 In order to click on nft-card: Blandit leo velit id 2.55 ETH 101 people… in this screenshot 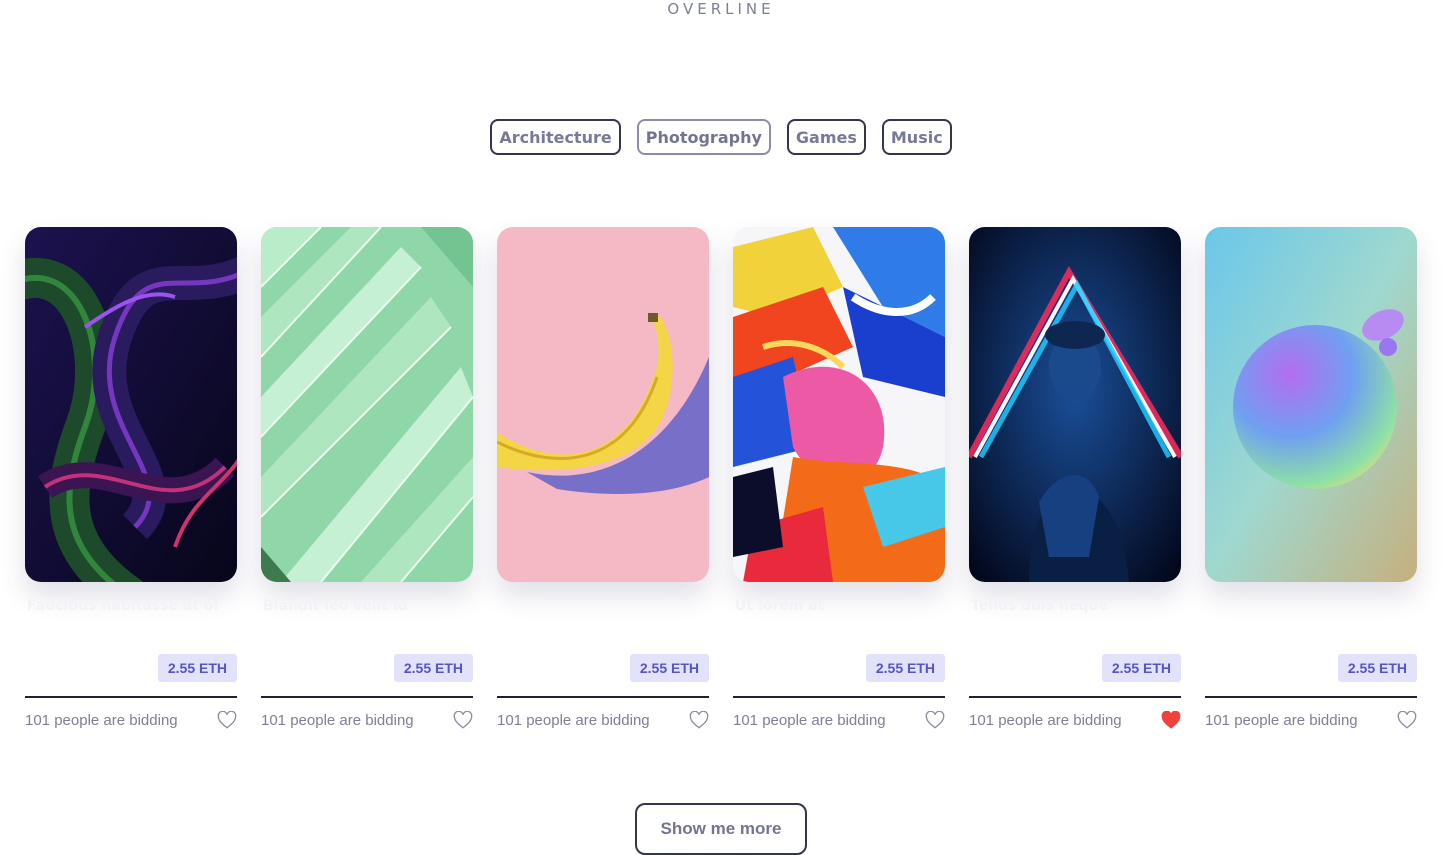, I will do `click(367, 482)`.